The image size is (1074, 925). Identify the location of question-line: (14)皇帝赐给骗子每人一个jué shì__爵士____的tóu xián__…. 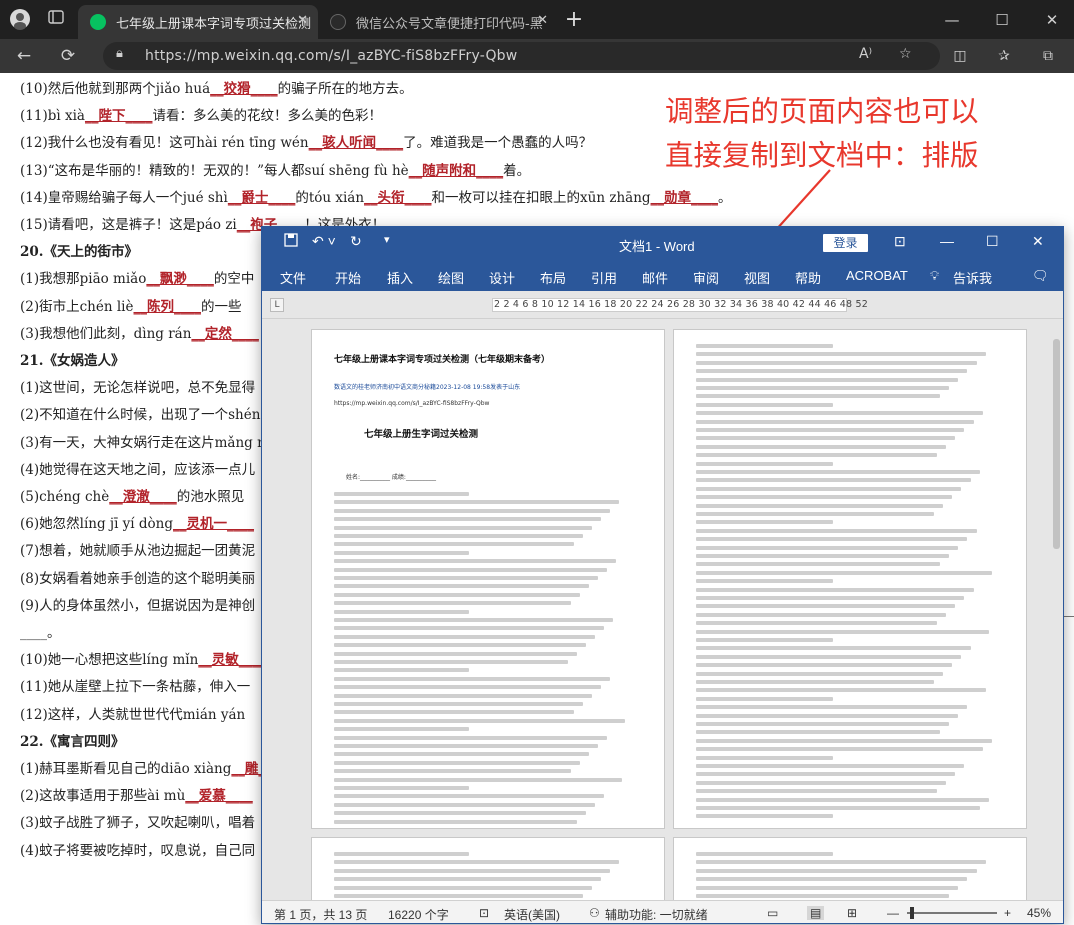
(376, 196).